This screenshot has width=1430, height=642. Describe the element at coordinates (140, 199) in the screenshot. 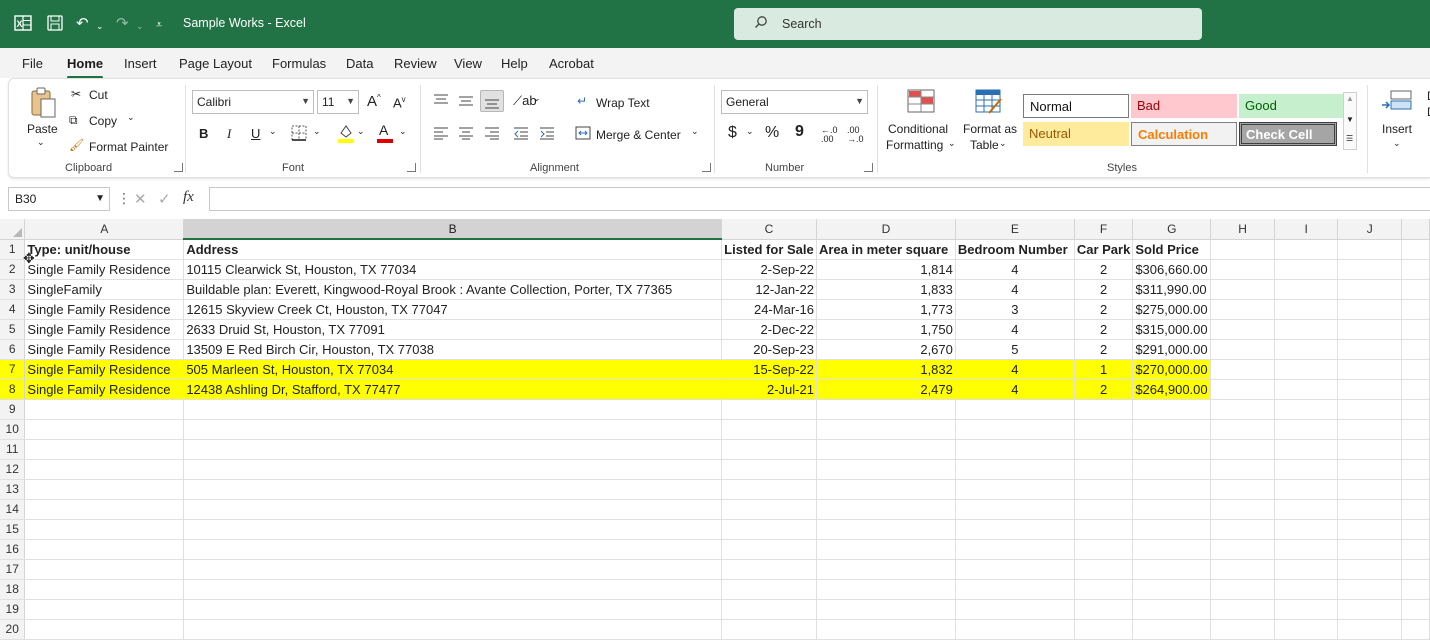

I see `cancel-icon: ✕` at that location.